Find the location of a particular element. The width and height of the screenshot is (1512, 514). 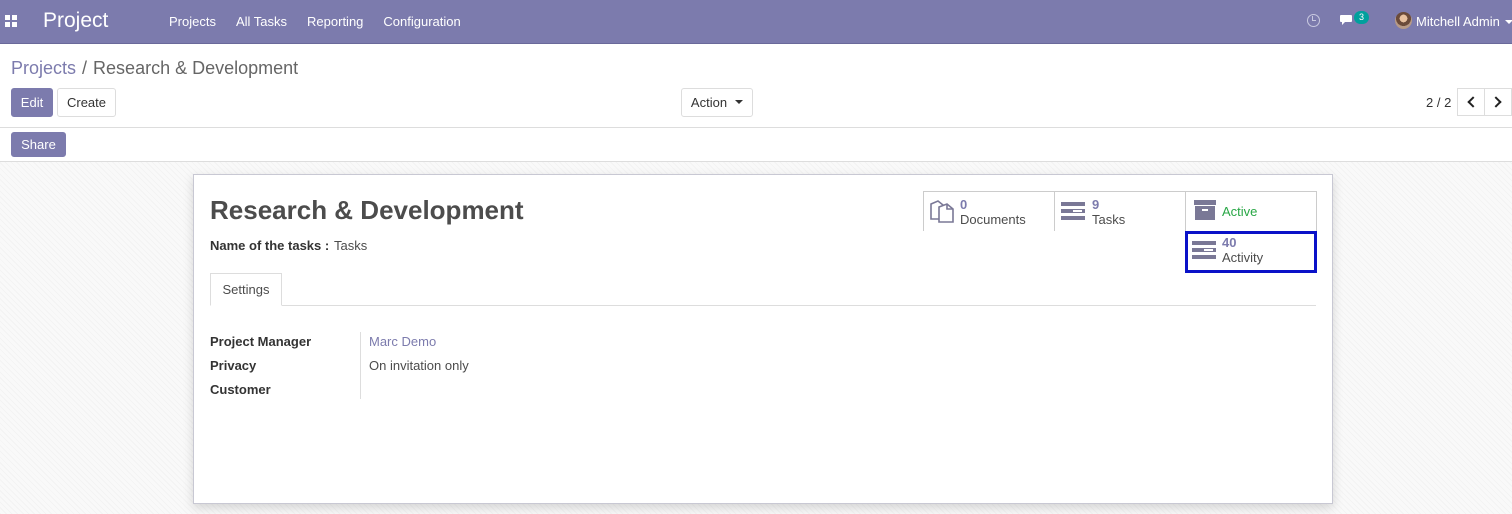

documents-smart-button: 0 Documents is located at coordinates (989, 212).